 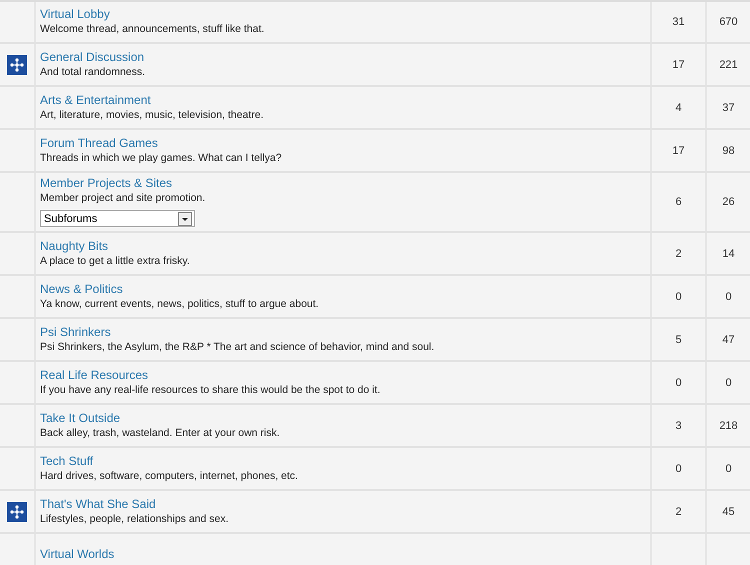 I want to click on forum-title-link: Take It Outside, so click(x=80, y=418).